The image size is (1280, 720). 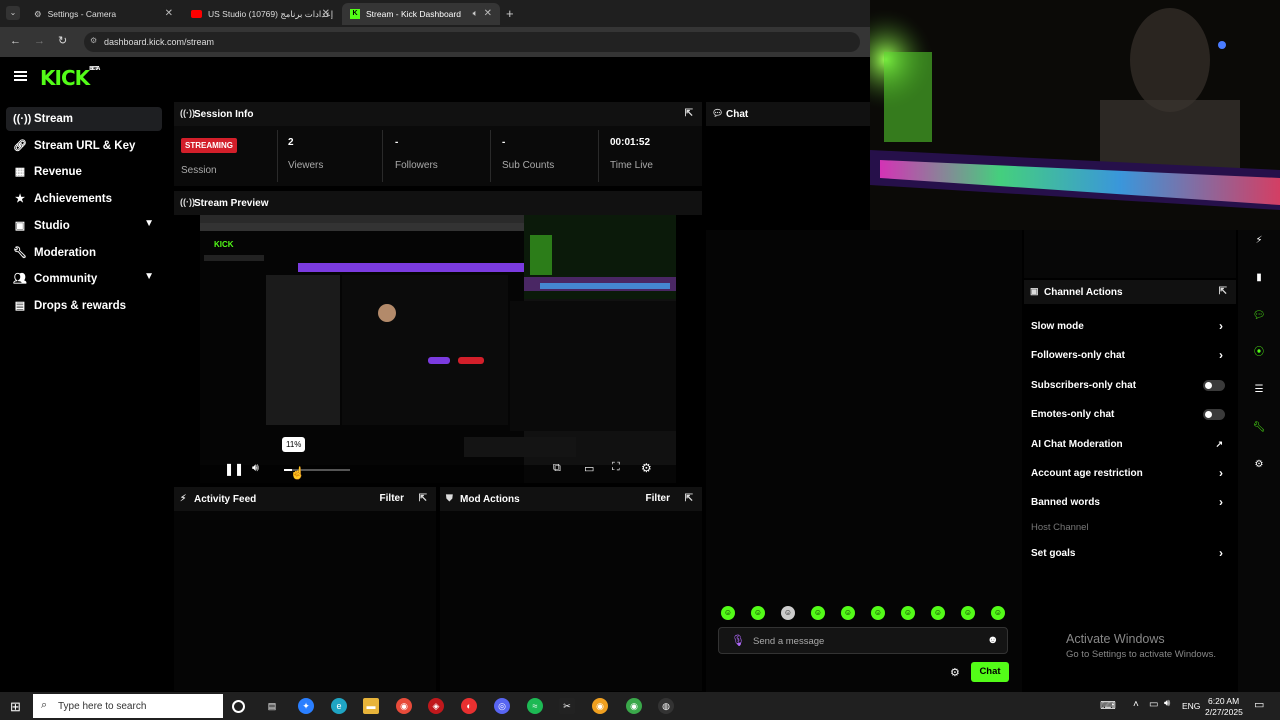 I want to click on app-icon: ◐, so click(x=469, y=706).